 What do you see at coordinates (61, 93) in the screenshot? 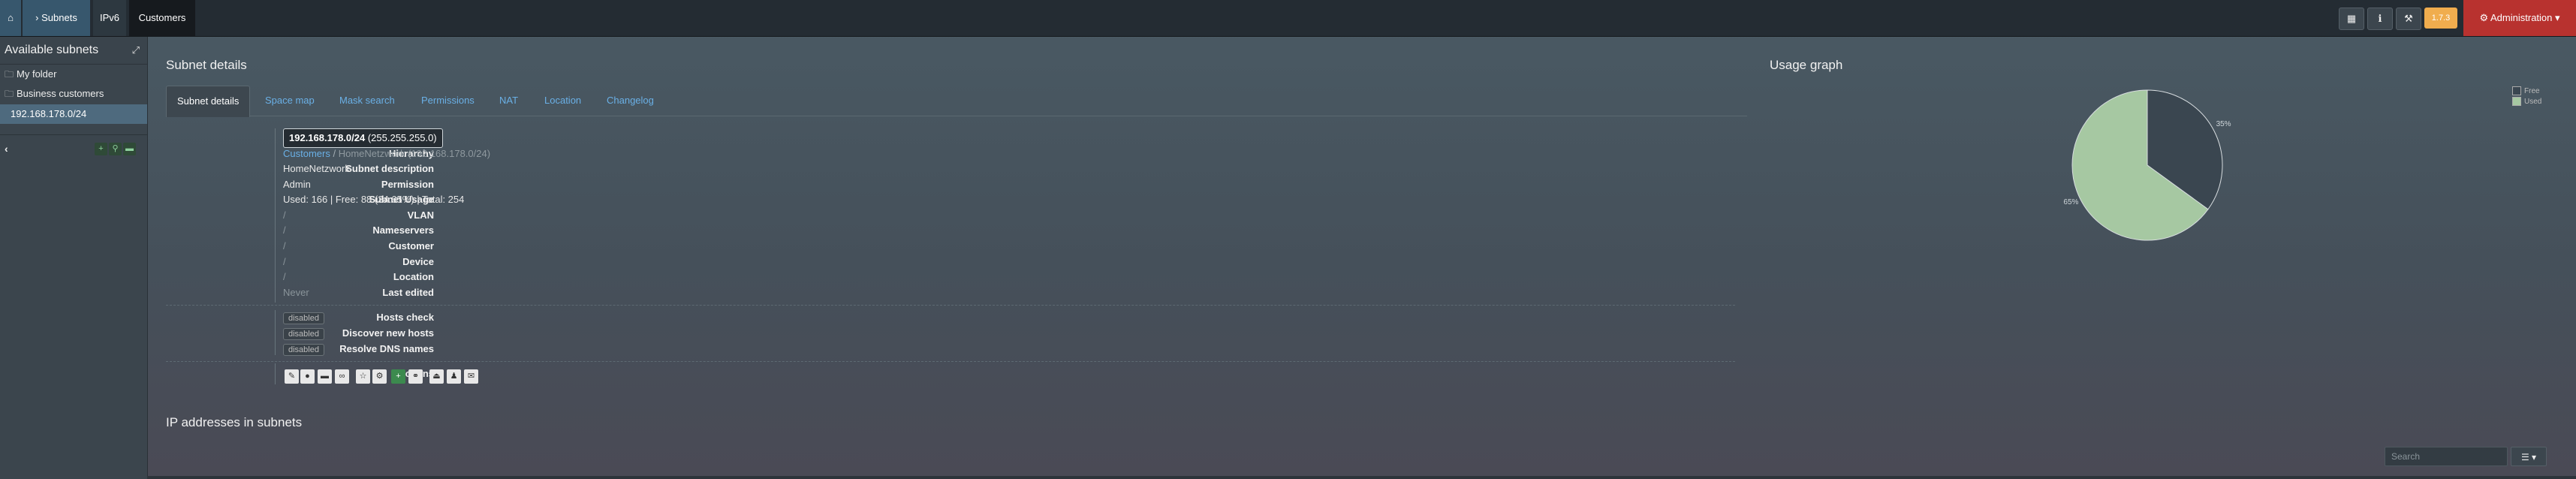
I see `sidebar-item-label: Business customers` at bounding box center [61, 93].